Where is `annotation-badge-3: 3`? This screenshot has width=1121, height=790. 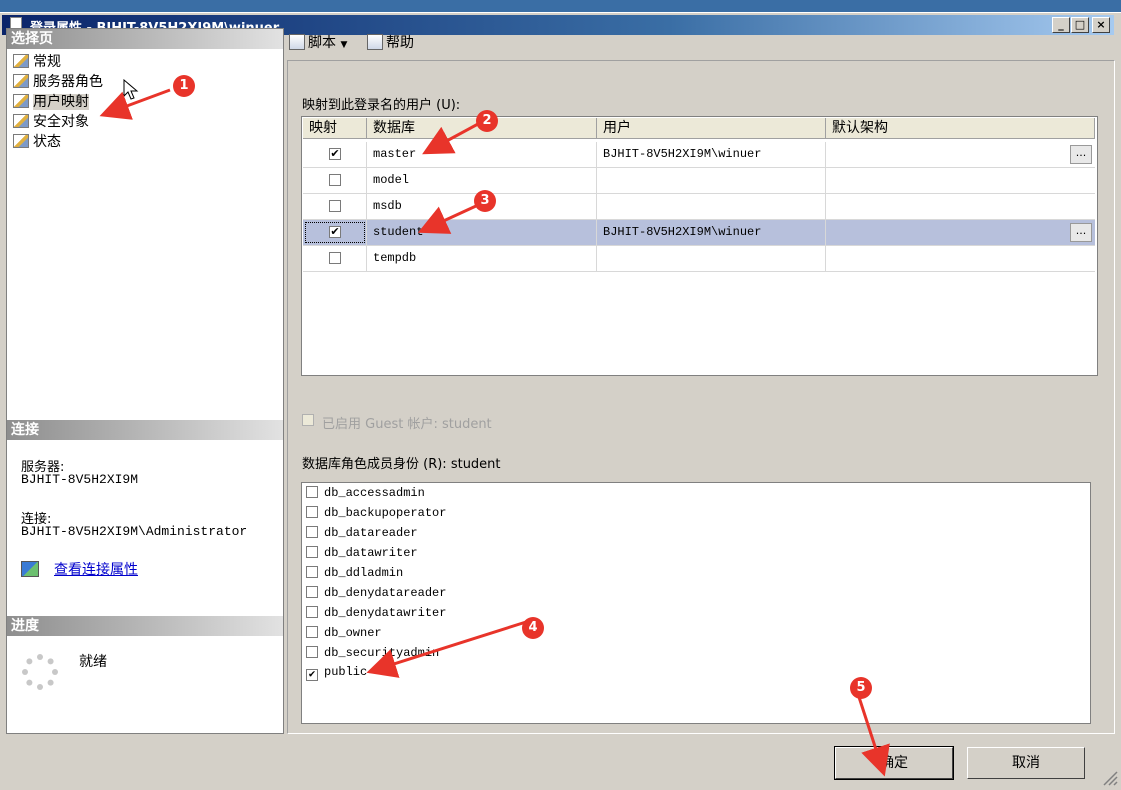 annotation-badge-3: 3 is located at coordinates (485, 201).